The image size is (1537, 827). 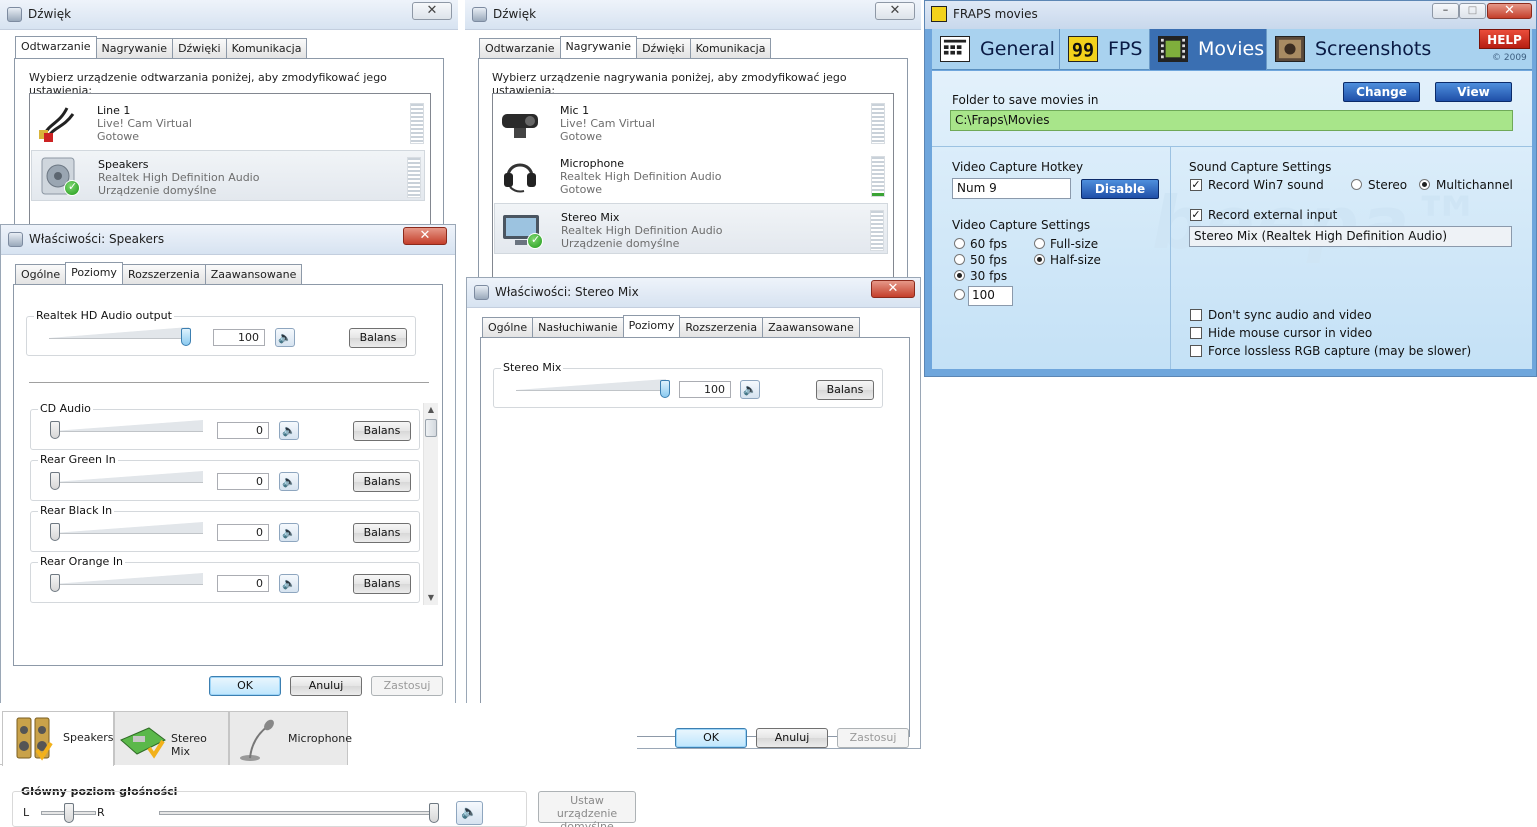 I want to click on stereo-mix-ok-button: OK, so click(x=711, y=738).